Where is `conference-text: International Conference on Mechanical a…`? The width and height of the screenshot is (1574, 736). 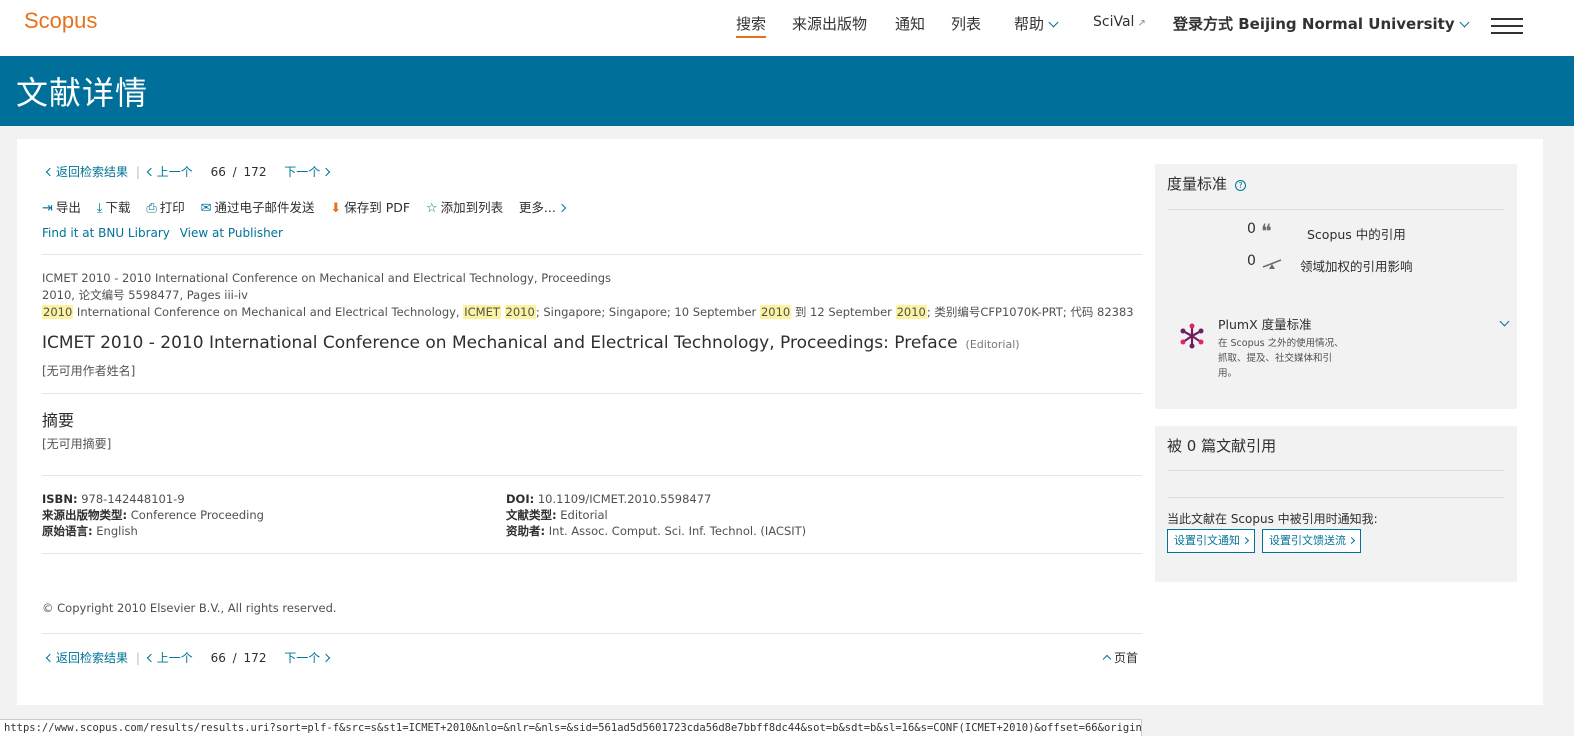
conference-text: International Conference on Mechanical a… is located at coordinates (268, 312).